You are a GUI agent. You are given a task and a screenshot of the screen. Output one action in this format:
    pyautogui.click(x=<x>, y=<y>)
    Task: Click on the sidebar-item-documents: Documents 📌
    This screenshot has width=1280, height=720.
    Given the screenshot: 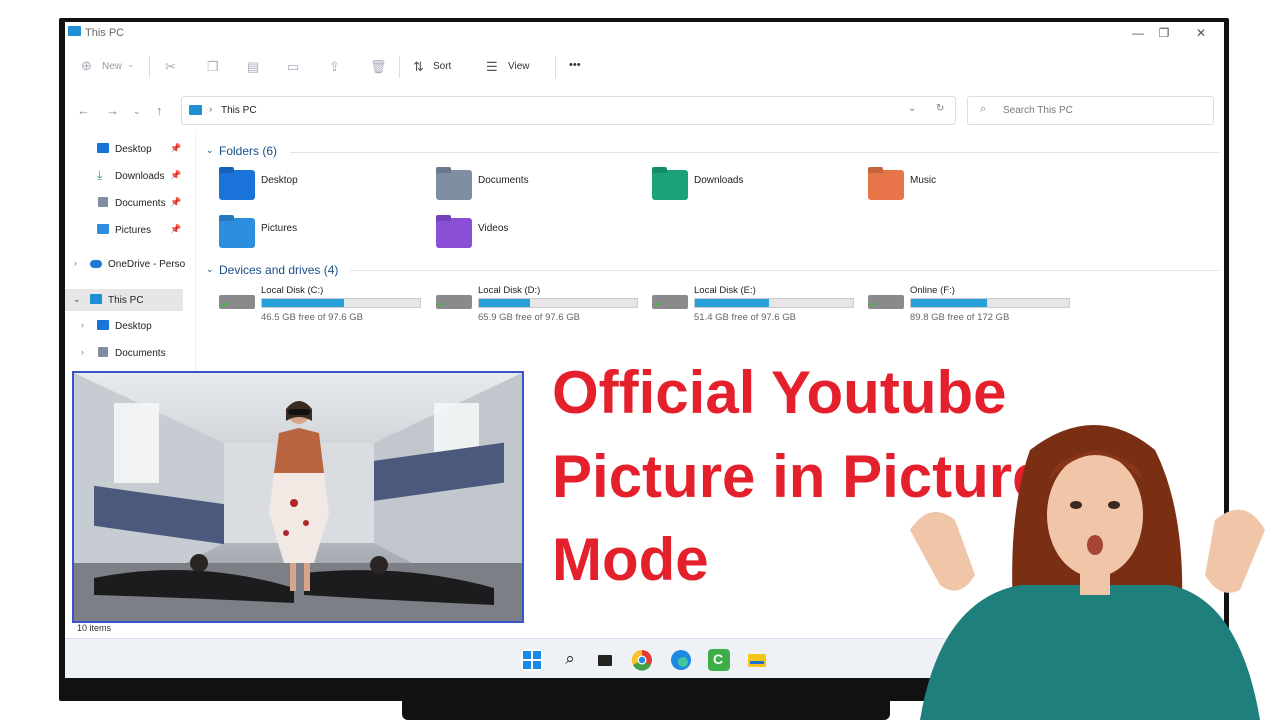 What is the action you would take?
    pyautogui.click(x=129, y=203)
    